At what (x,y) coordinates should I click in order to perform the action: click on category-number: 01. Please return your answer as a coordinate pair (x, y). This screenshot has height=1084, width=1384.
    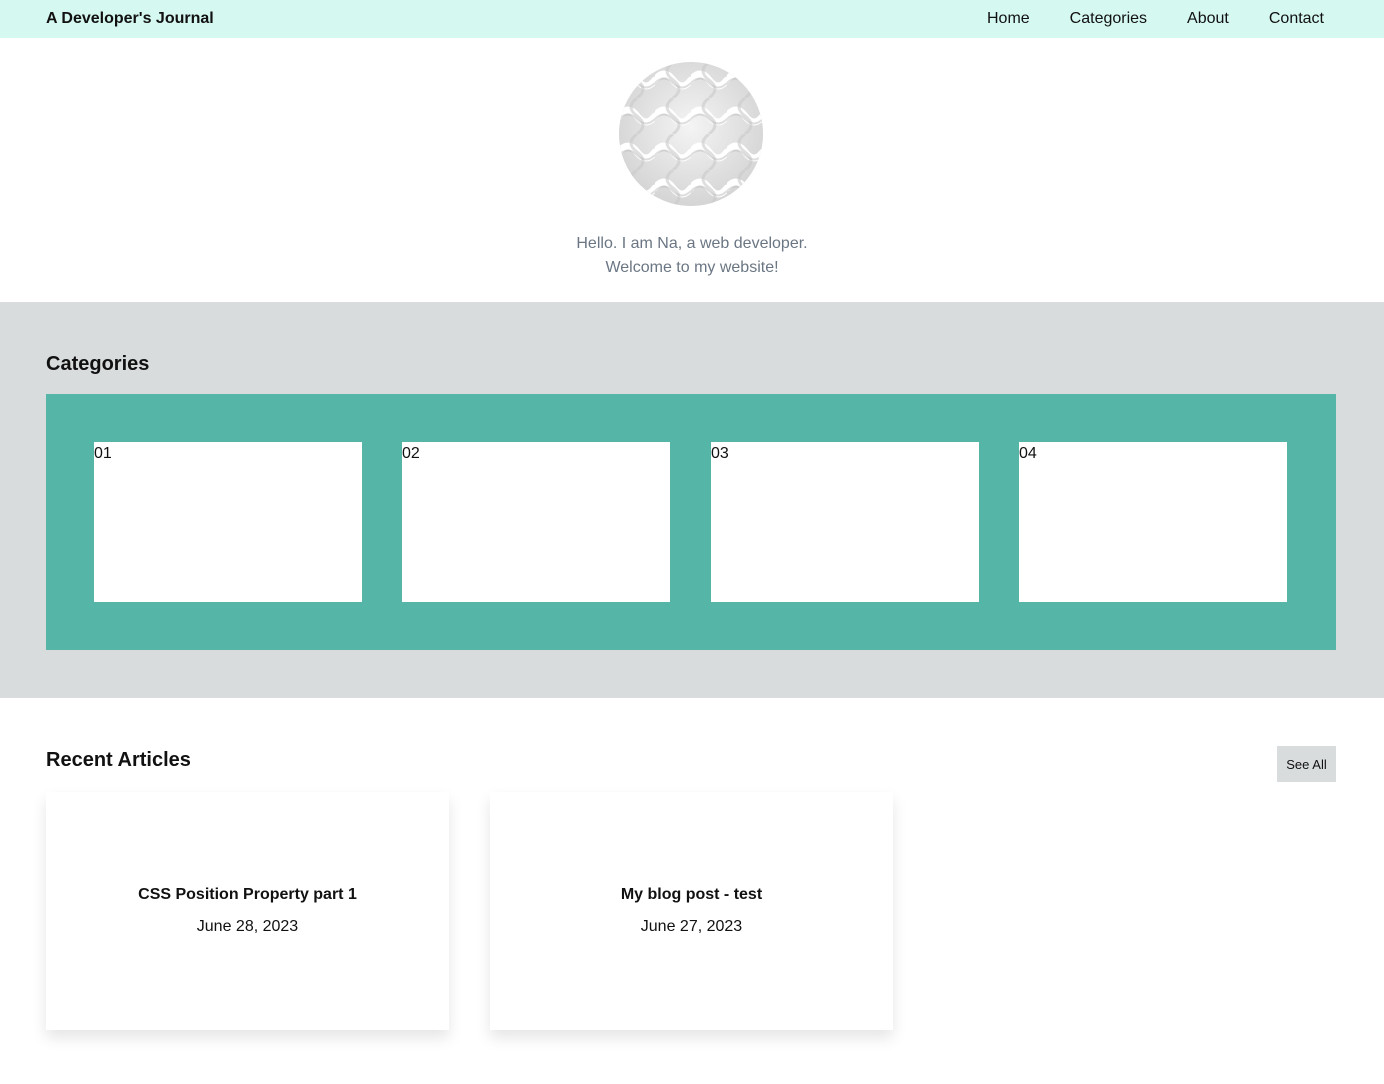
    Looking at the image, I should click on (103, 453).